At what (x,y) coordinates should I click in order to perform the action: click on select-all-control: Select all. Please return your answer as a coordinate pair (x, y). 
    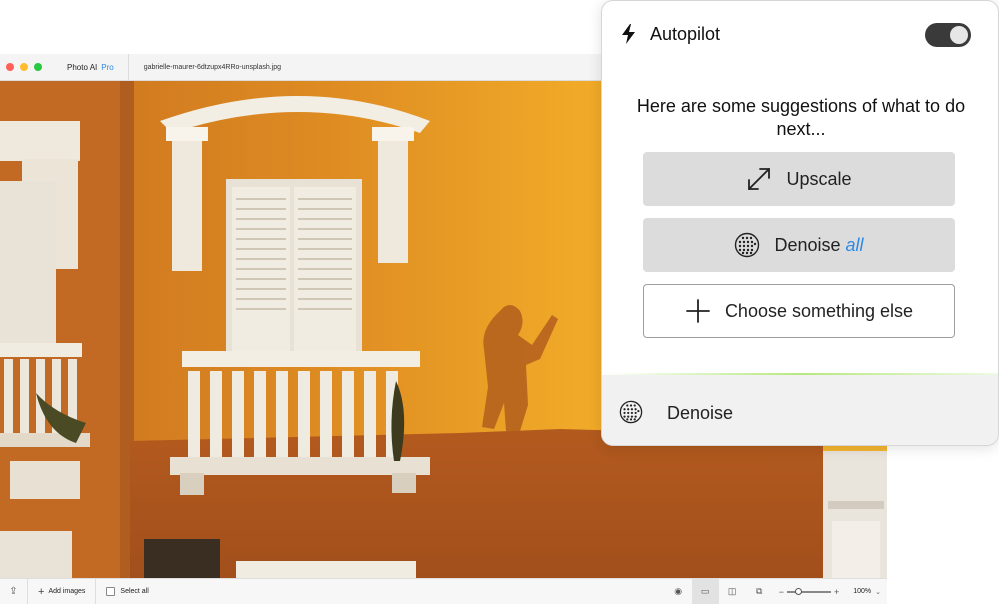
    Looking at the image, I should click on (127, 591).